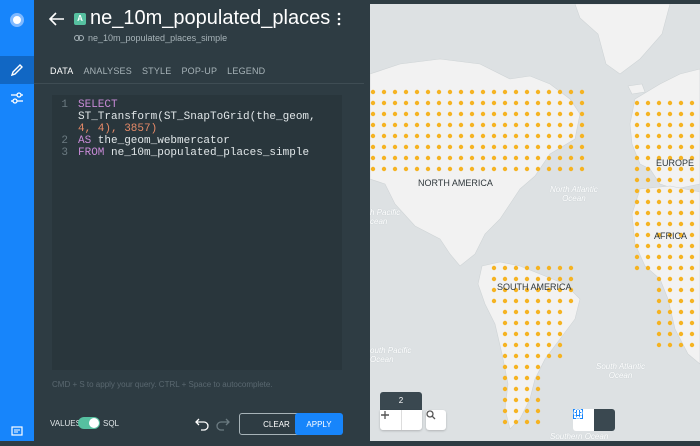 The height and width of the screenshot is (446, 700). Describe the element at coordinates (150, 38) in the screenshot. I see `source-dataset-link: ne_10m_populated_places_simple` at that location.